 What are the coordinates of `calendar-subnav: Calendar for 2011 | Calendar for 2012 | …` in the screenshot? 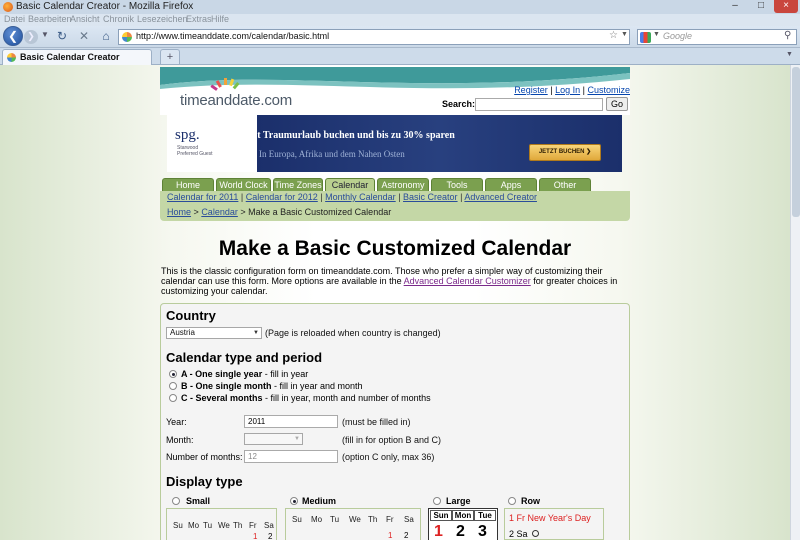 It's located at (395, 206).